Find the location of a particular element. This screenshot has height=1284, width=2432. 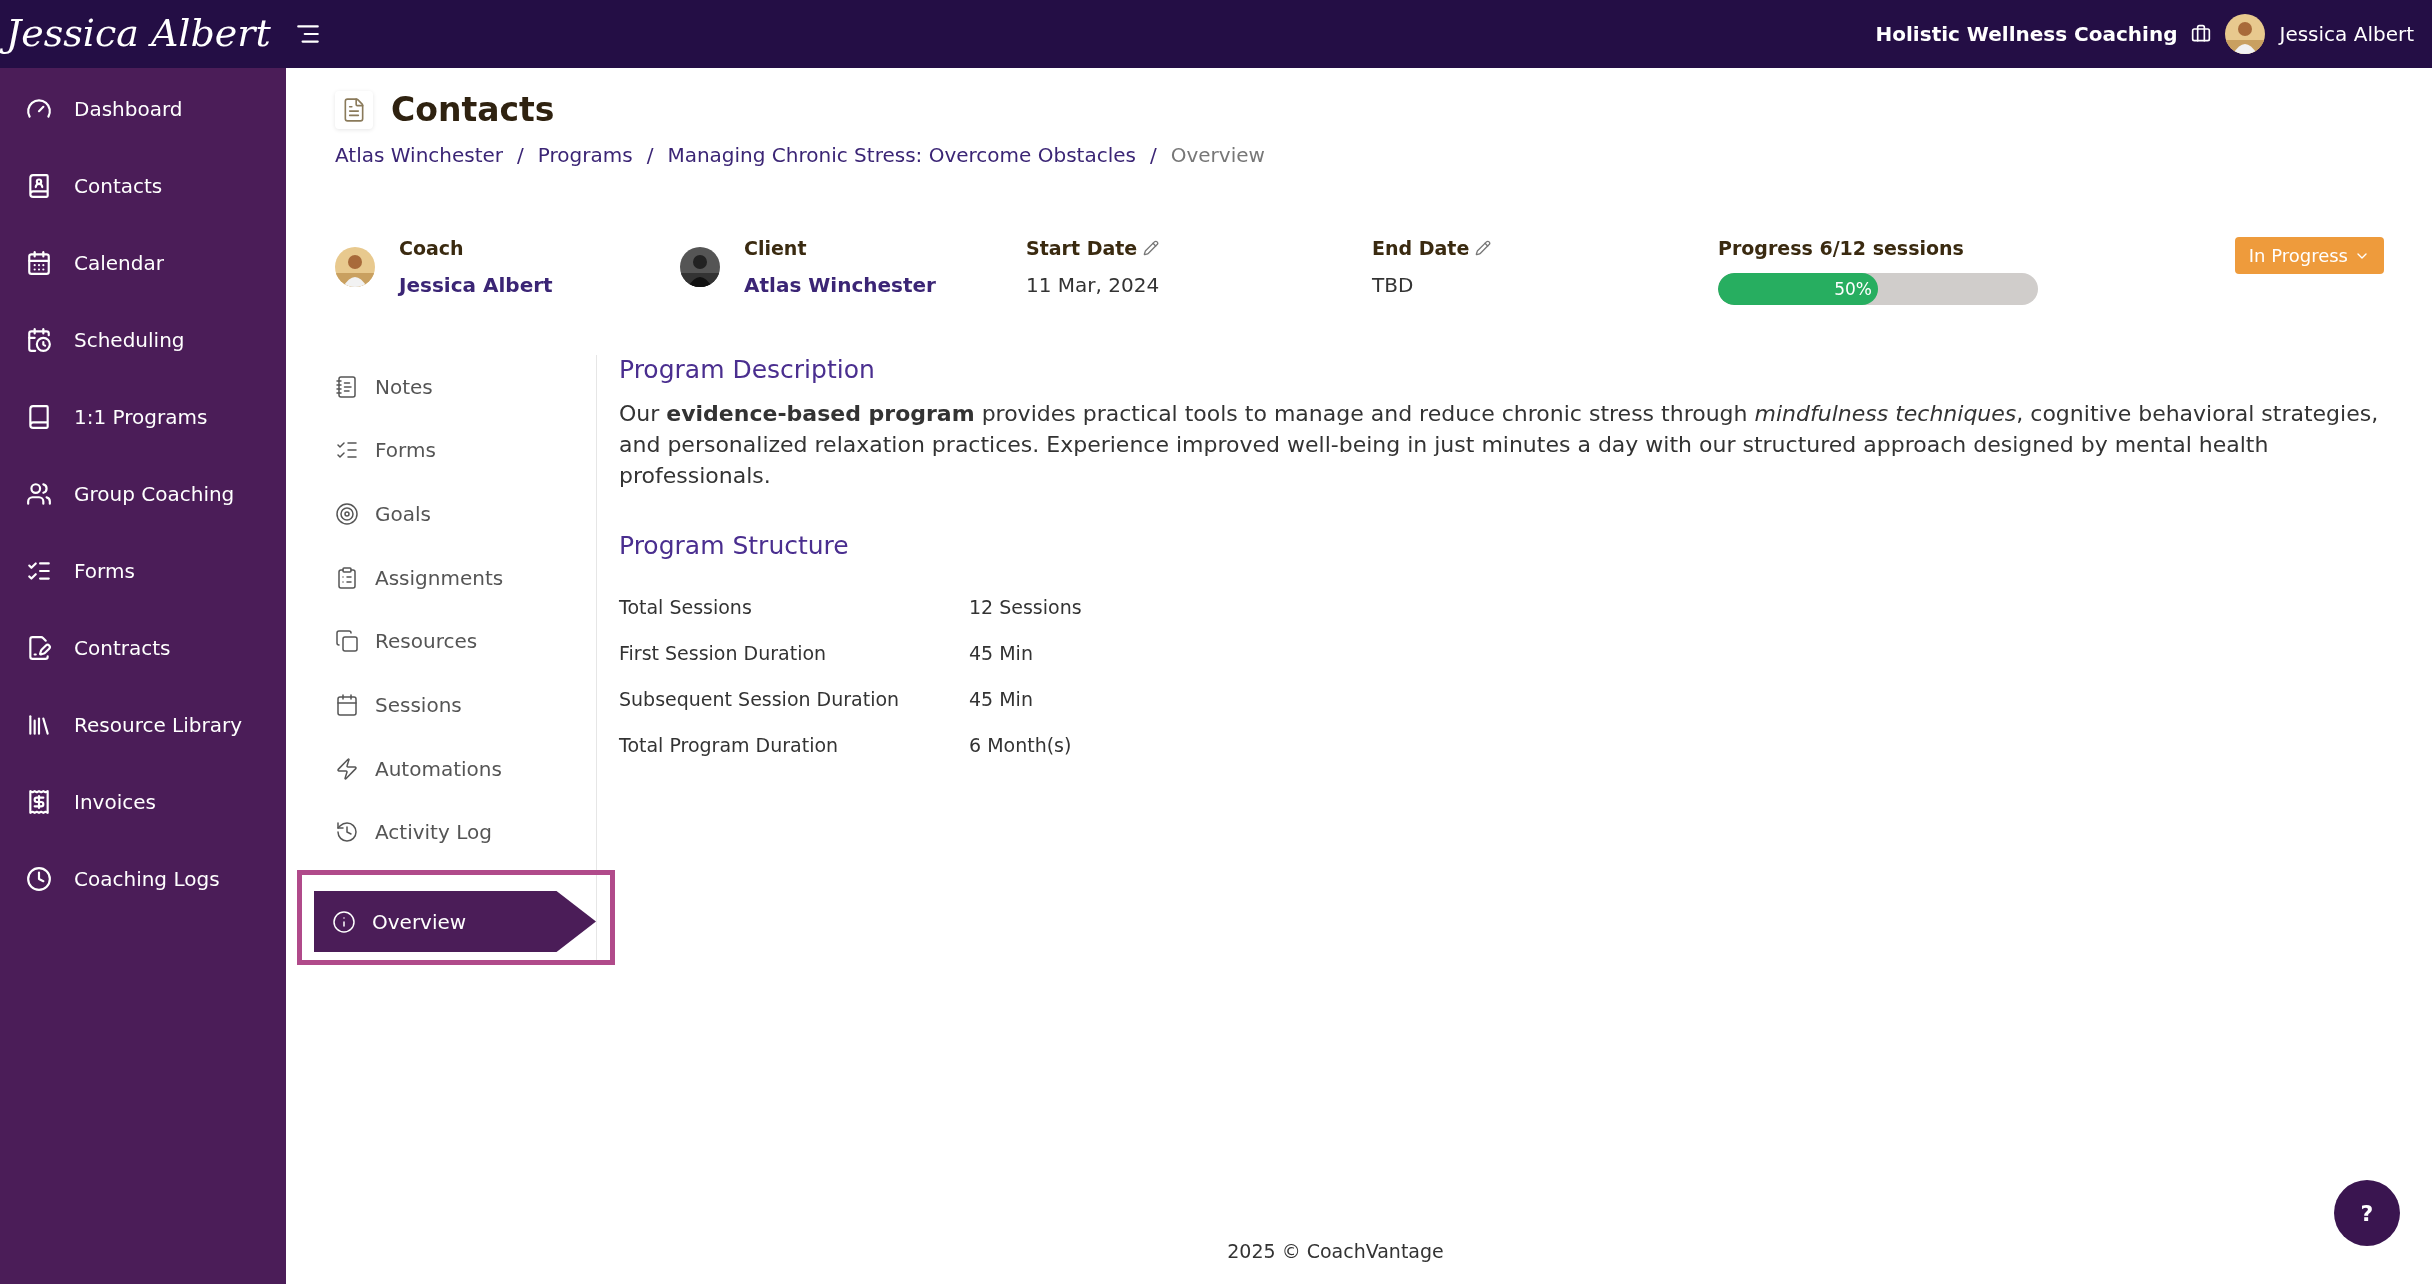

book-icon is located at coordinates (39, 416).